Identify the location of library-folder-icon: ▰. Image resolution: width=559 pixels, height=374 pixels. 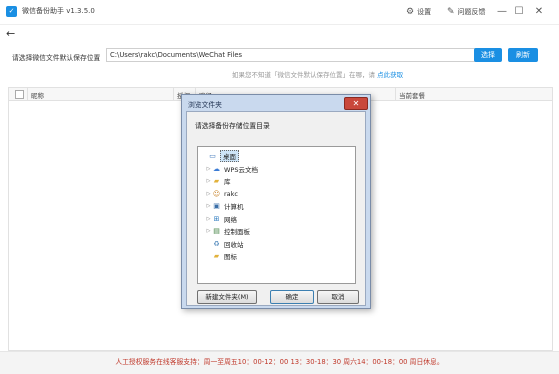
(216, 181).